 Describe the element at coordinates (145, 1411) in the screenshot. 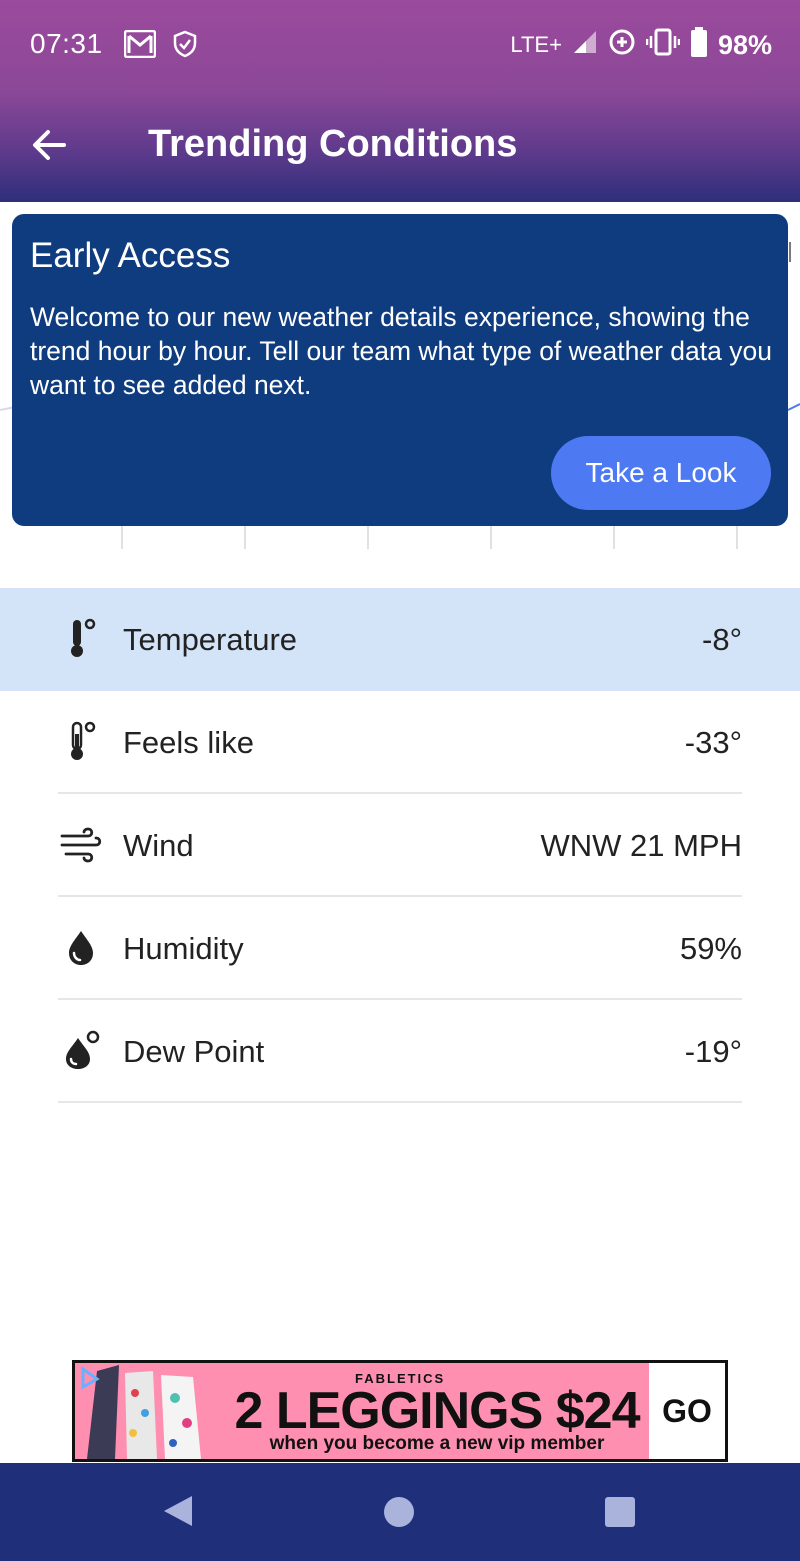

I see `ad-image` at that location.